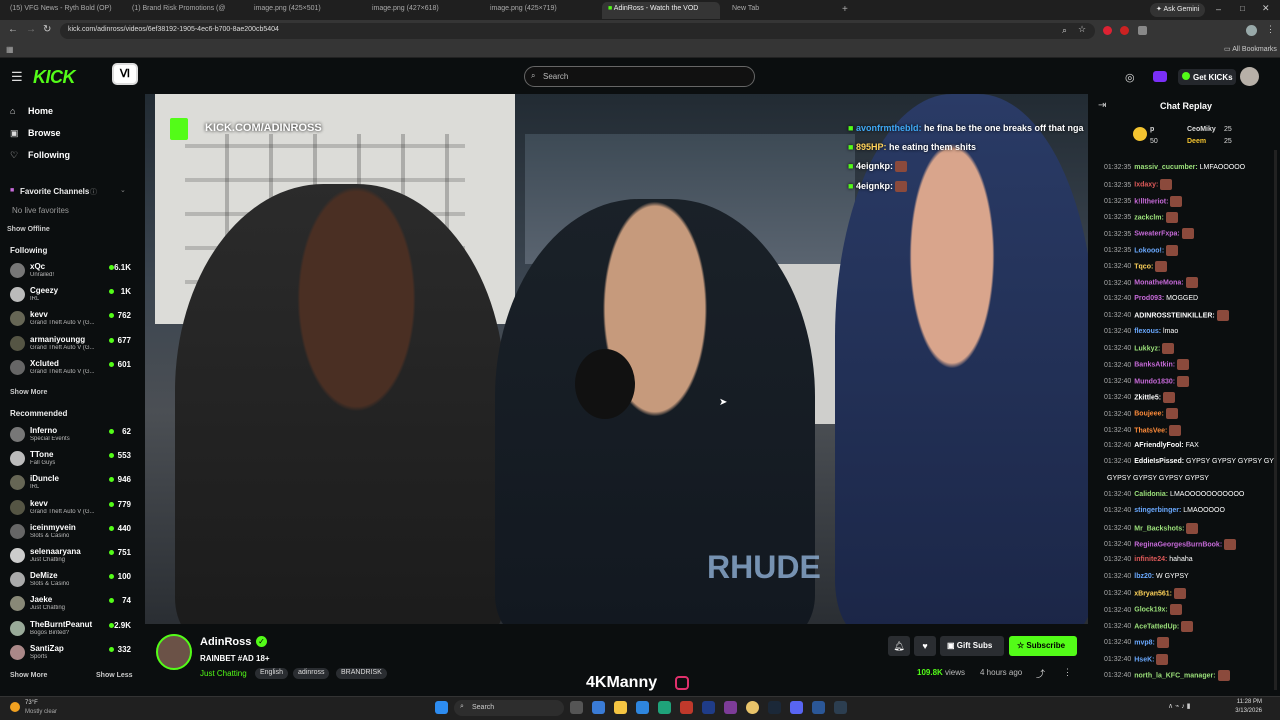 This screenshot has height=720, width=1280. Describe the element at coordinates (1154, 381) in the screenshot. I see `chat-username: Mundo1830:` at that location.